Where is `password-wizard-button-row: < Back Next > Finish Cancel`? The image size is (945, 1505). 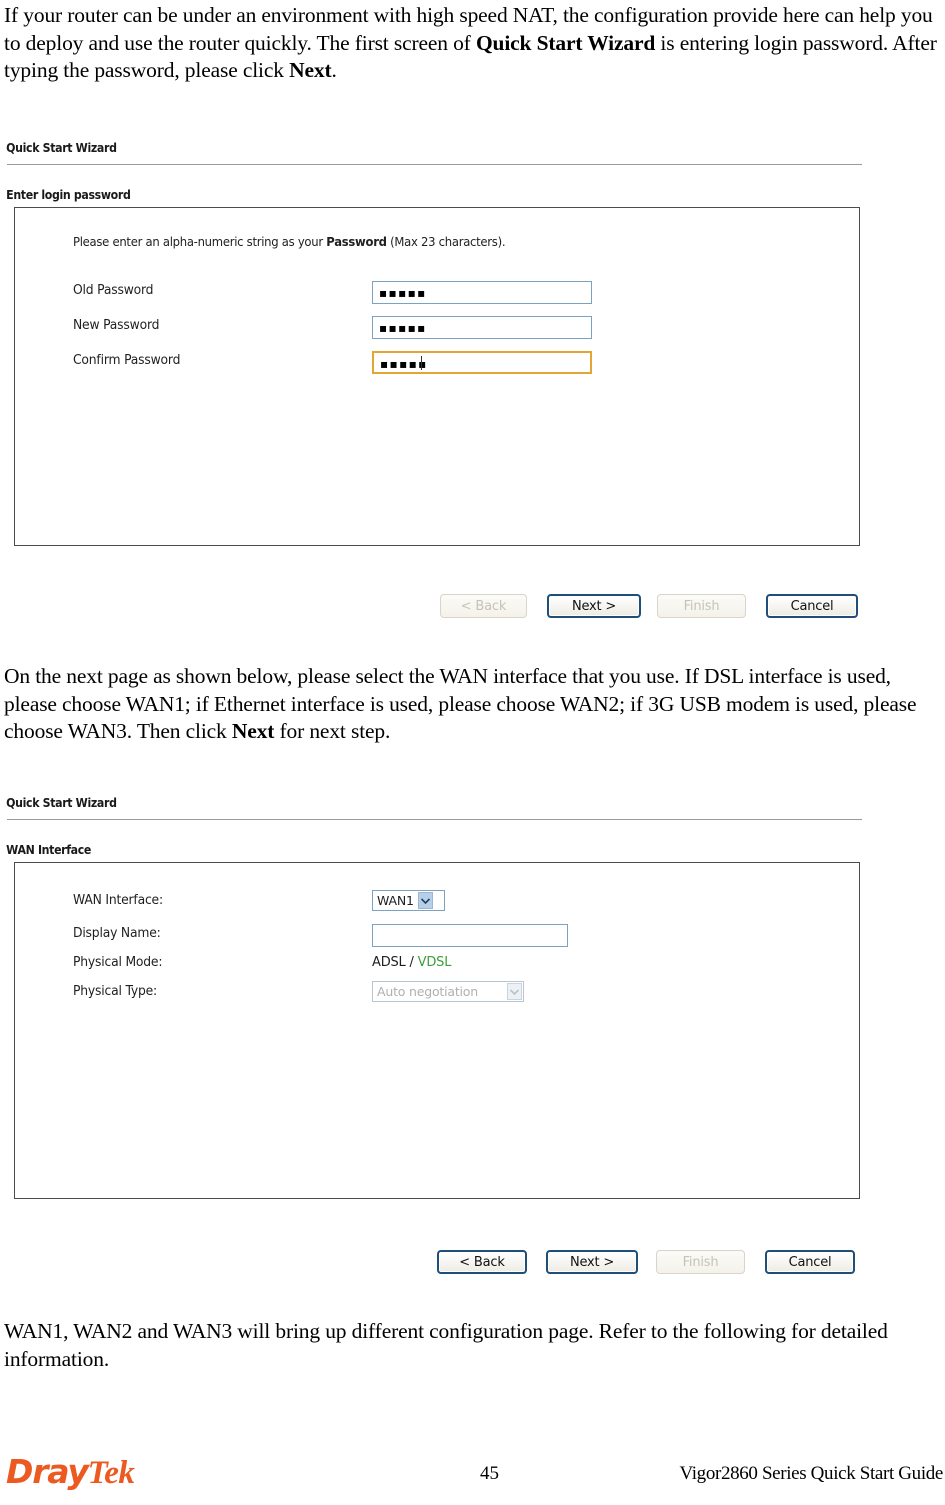
password-wizard-button-row: < Back Next > Finish Cancel is located at coordinates (435, 607).